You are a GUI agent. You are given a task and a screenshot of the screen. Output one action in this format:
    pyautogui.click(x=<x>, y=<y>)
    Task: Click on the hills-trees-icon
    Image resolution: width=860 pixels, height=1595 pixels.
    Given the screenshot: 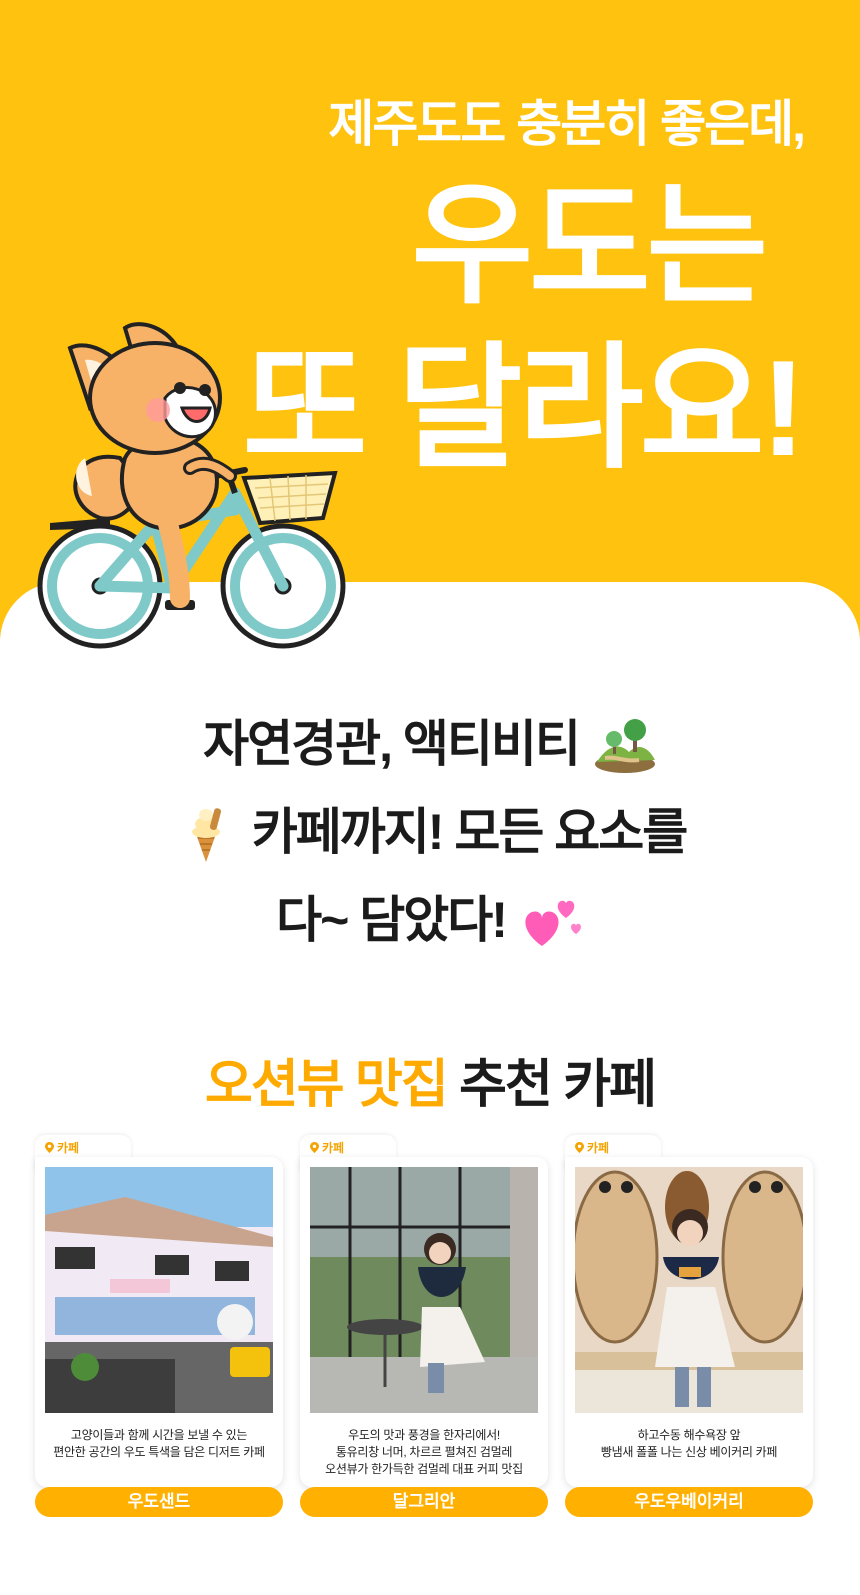 What is the action you would take?
    pyautogui.click(x=624, y=746)
    